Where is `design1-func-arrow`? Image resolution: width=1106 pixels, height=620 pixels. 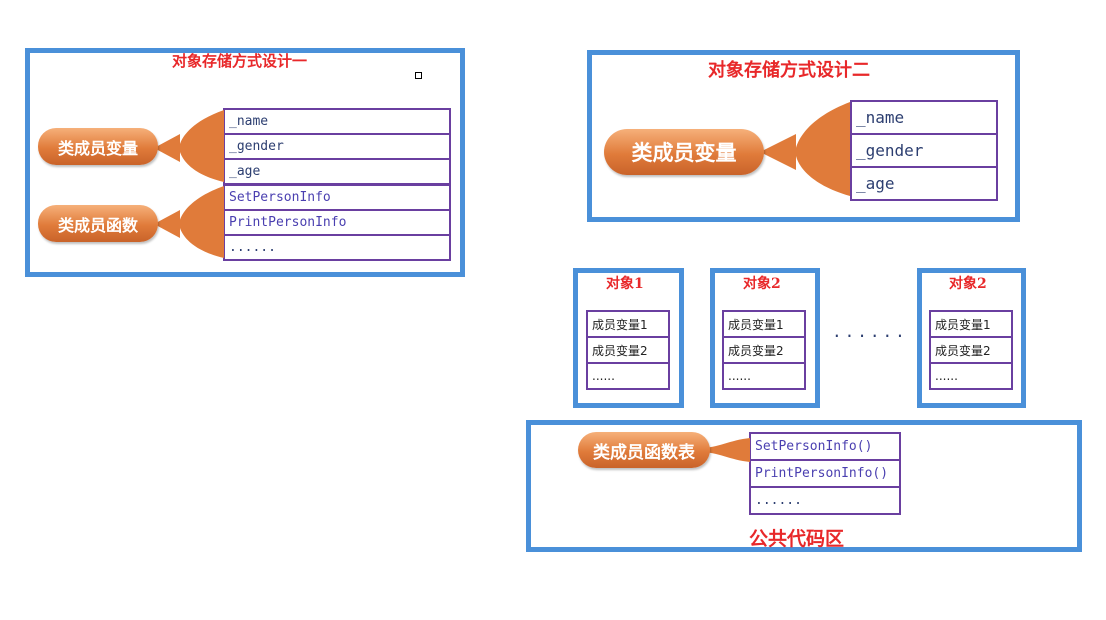
design1-func-arrow is located at coordinates (189, 222).